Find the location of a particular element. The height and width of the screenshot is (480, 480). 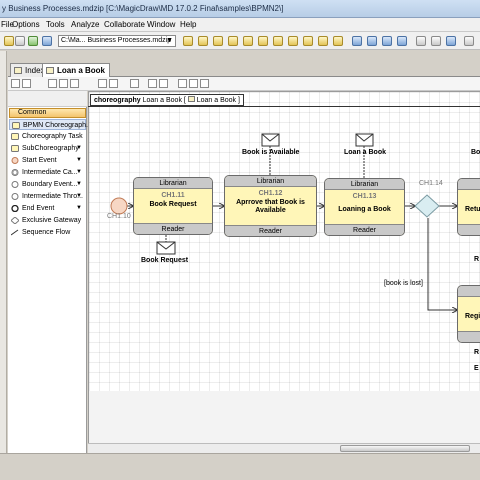

task-name: Aprrove that Book is Available is located at coordinates (270, 206).